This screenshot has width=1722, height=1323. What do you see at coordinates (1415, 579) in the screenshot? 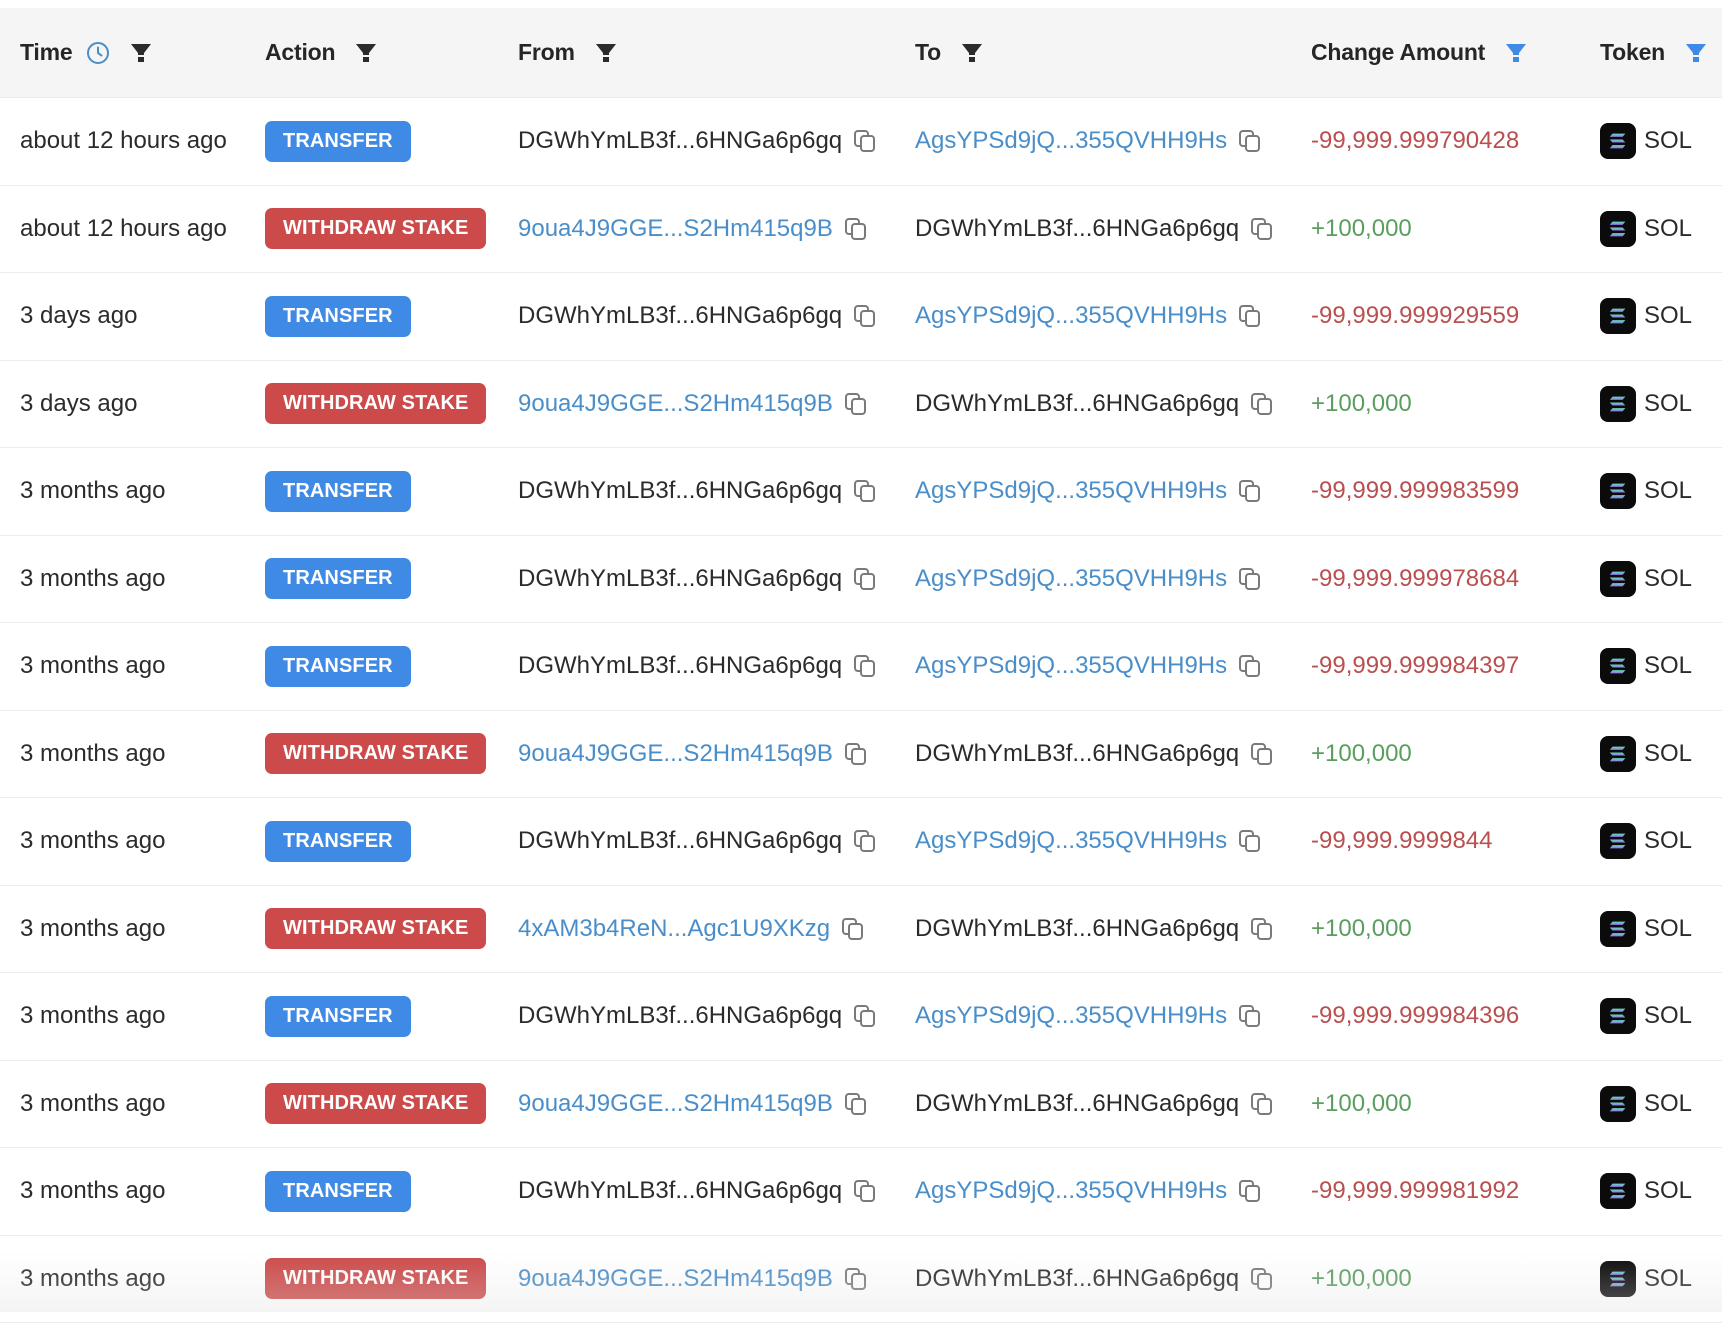
I see `change-amount: -99,999.999978684` at bounding box center [1415, 579].